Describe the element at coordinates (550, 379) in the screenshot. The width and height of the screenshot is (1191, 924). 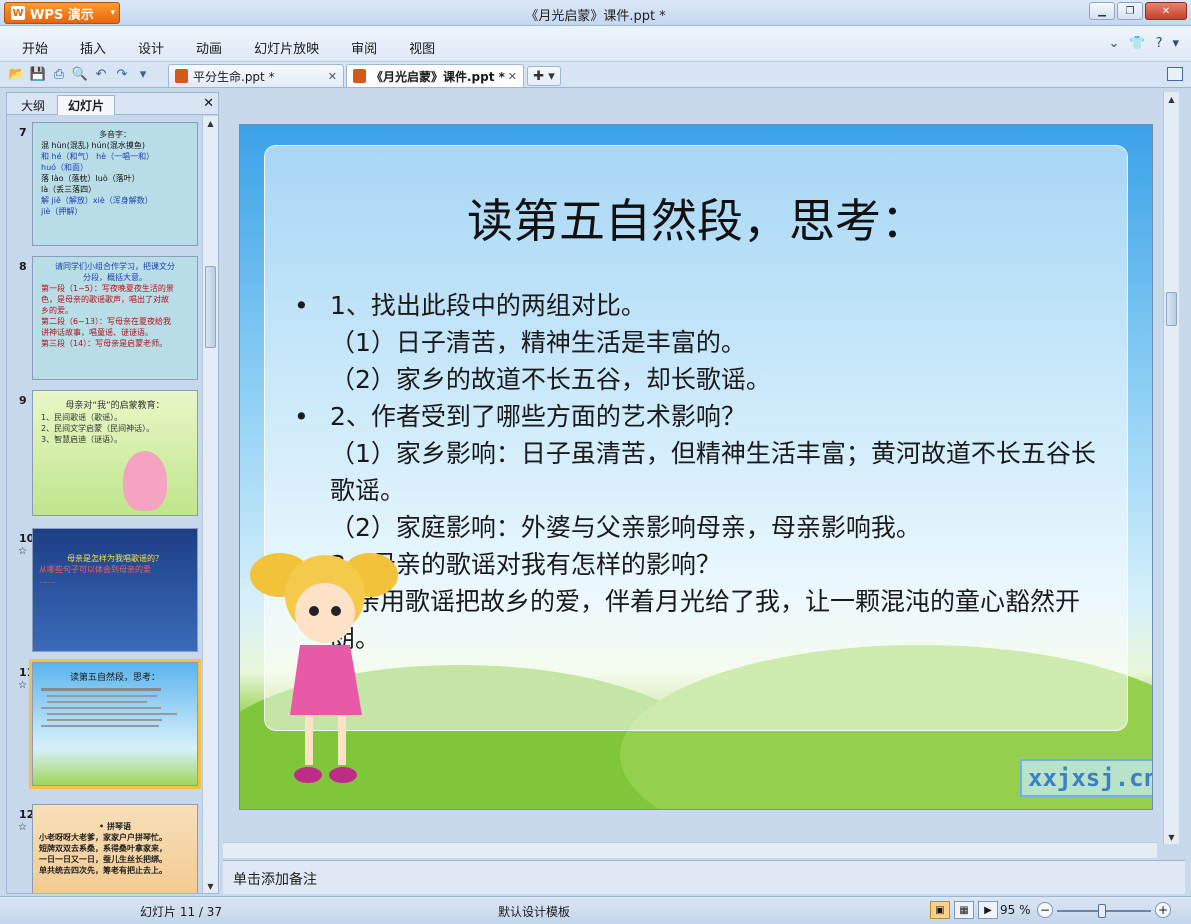
I see `slide-subitem: （2）家乡的故道不长五谷，却长歌谣。` at that location.